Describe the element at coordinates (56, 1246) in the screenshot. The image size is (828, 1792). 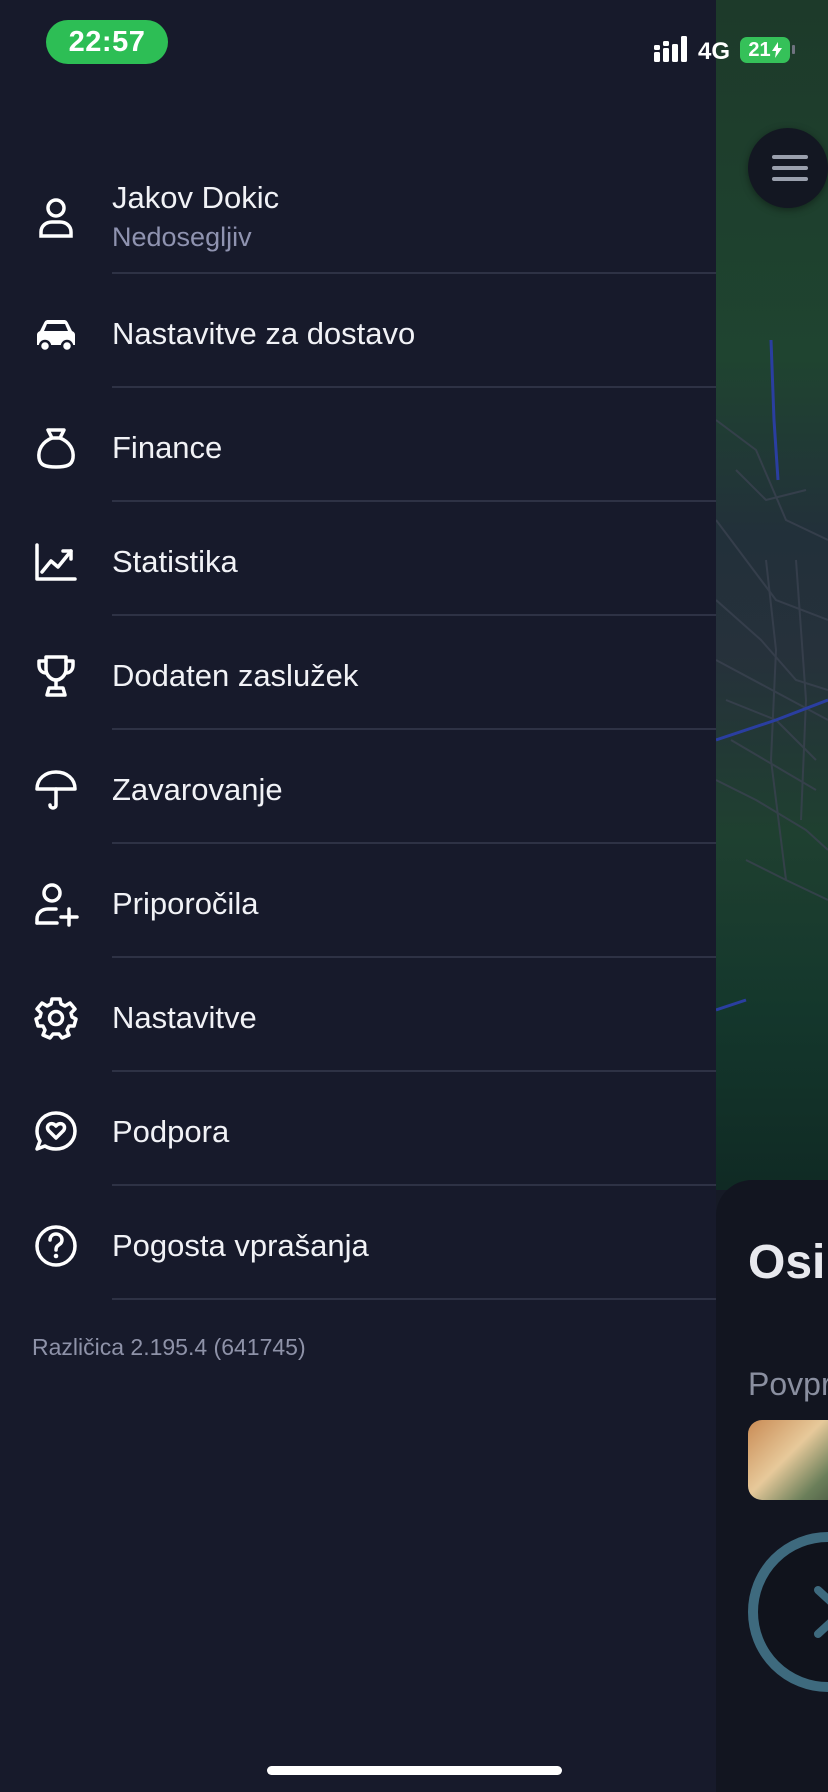
I see `help-circle-icon` at that location.